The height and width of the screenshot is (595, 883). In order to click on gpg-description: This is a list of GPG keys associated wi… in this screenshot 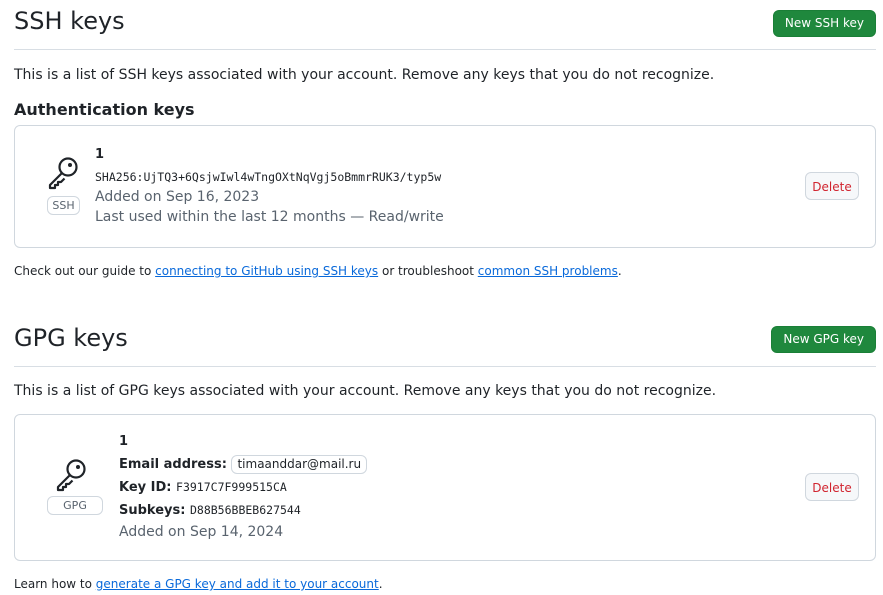, I will do `click(365, 391)`.